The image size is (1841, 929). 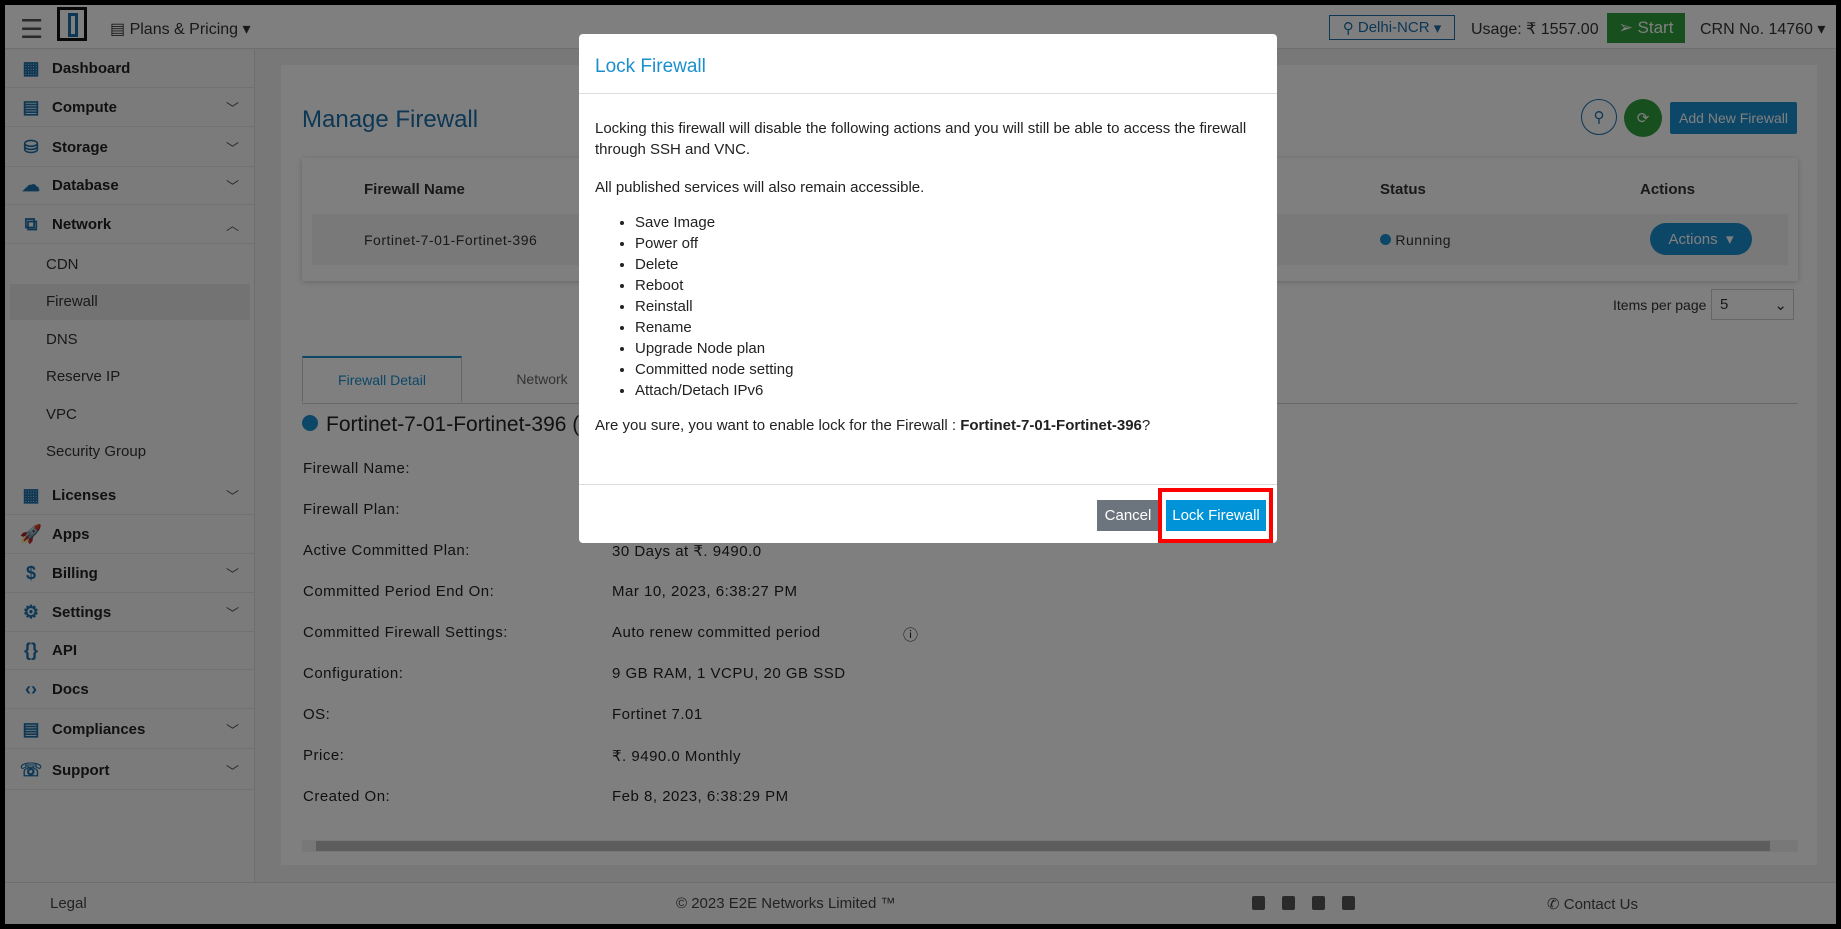 What do you see at coordinates (650, 66) in the screenshot?
I see `modal-title: Lock Firewall` at bounding box center [650, 66].